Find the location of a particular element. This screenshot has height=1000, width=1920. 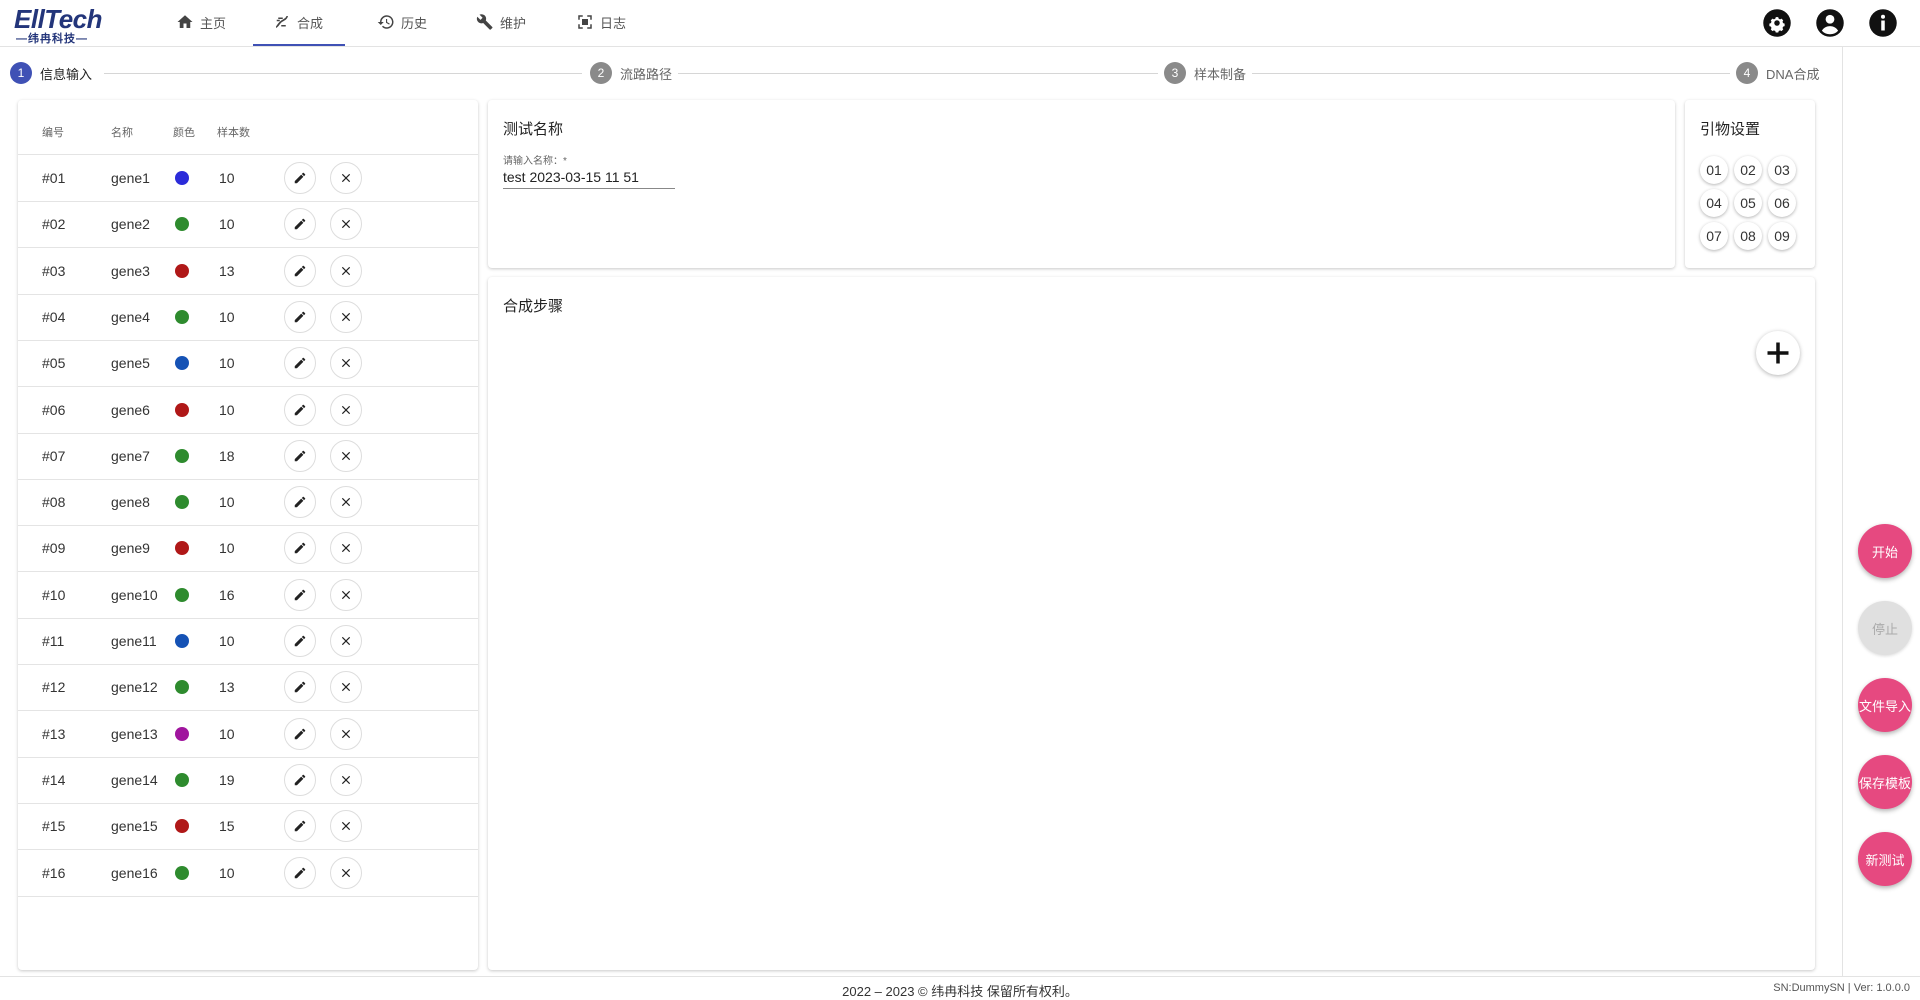

gene-name: gene9 is located at coordinates (130, 548).